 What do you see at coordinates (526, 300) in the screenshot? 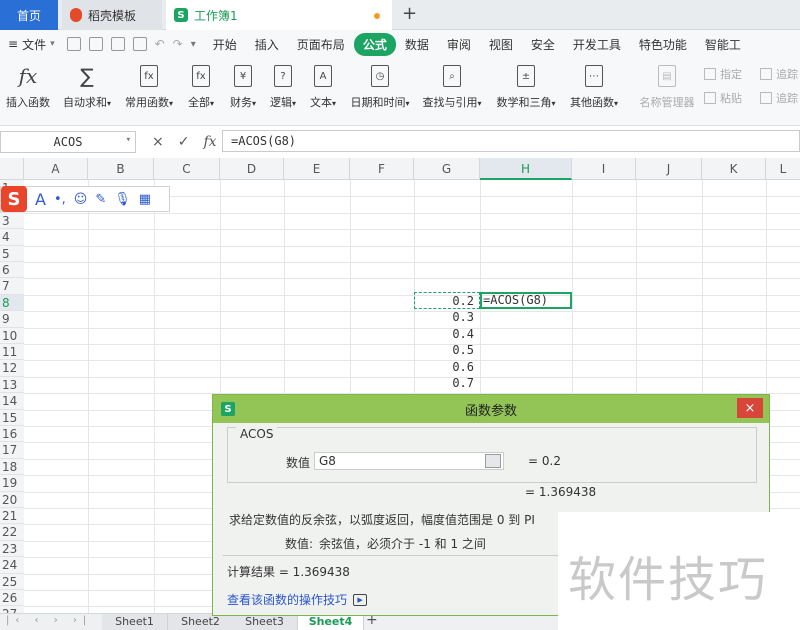
I see `active-cell-h8: =ACOS(G8)` at bounding box center [526, 300].